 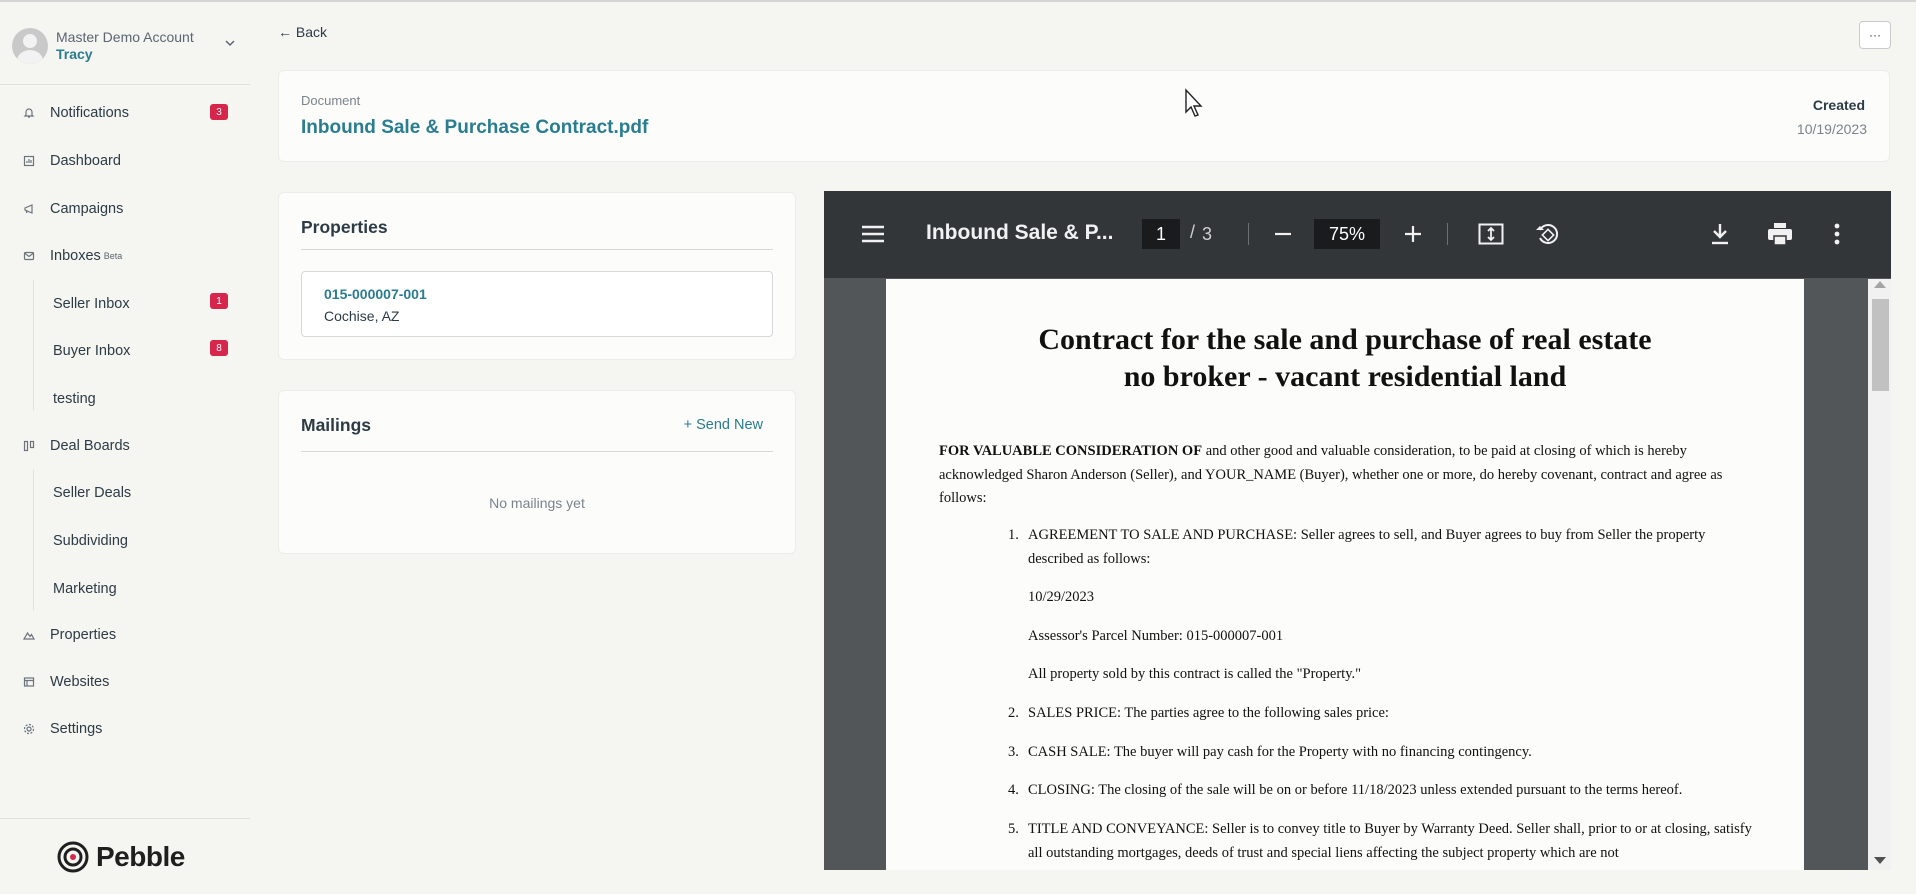 What do you see at coordinates (1547, 234) in the screenshot?
I see `rotate-icon` at bounding box center [1547, 234].